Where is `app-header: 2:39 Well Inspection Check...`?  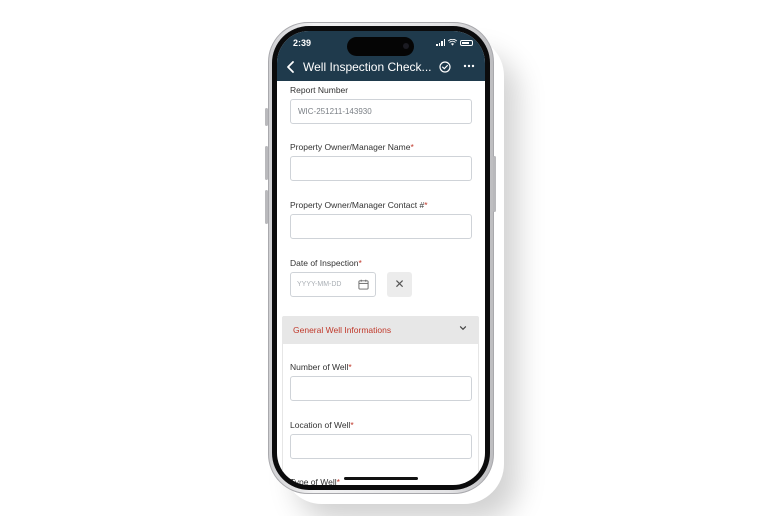
app-header: 2:39 Well Inspection Check... is located at coordinates (381, 56).